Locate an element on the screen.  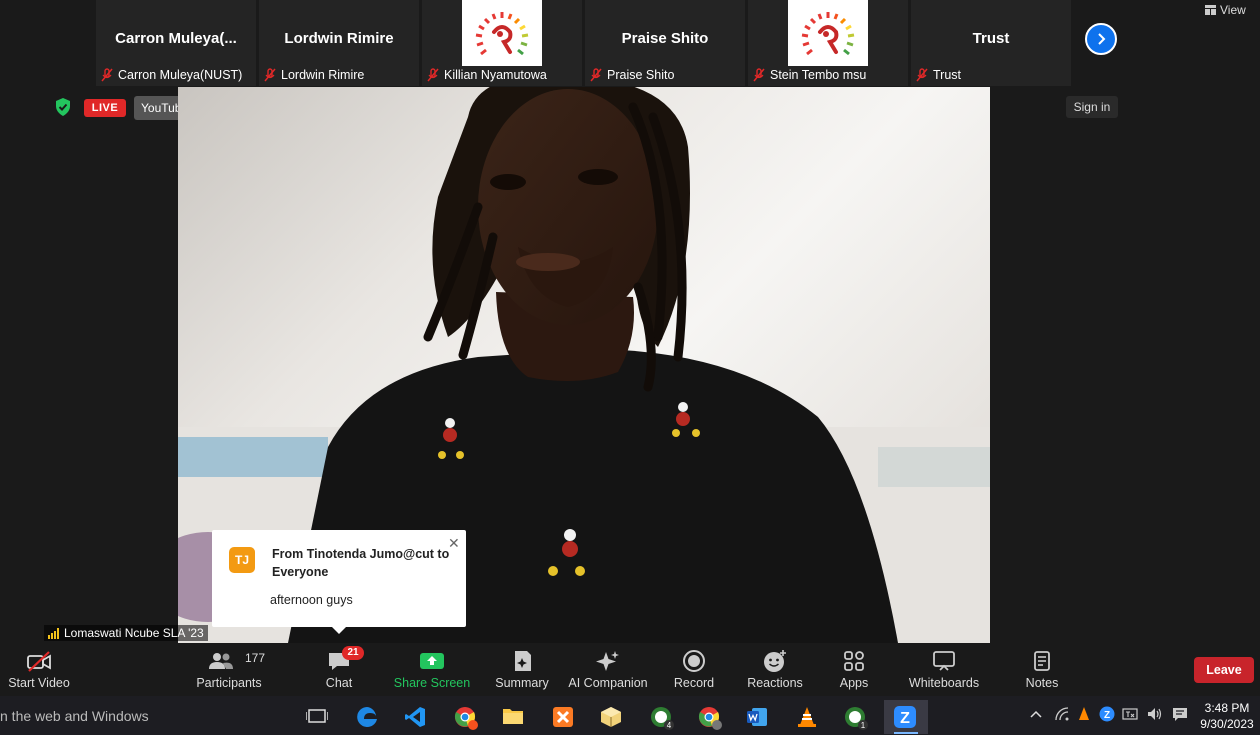
virtualbox-icon is located at coordinates (611, 717).